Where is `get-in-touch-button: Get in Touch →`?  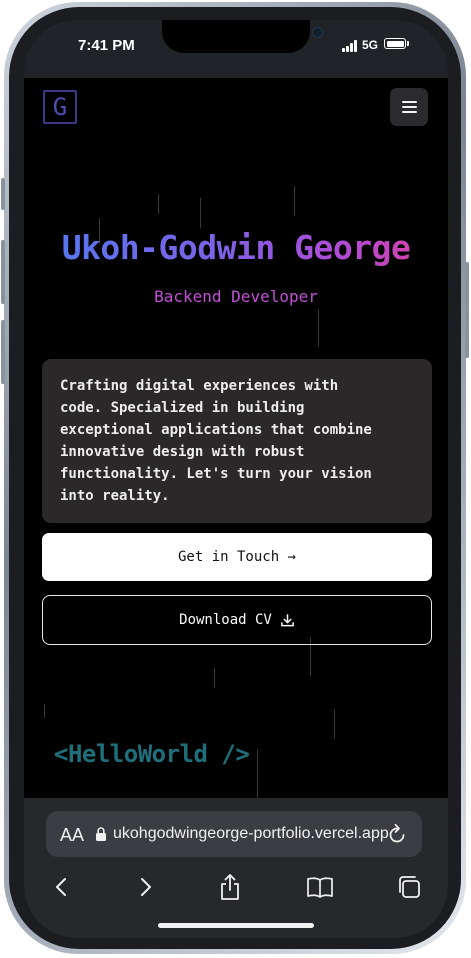 get-in-touch-button: Get in Touch → is located at coordinates (237, 557).